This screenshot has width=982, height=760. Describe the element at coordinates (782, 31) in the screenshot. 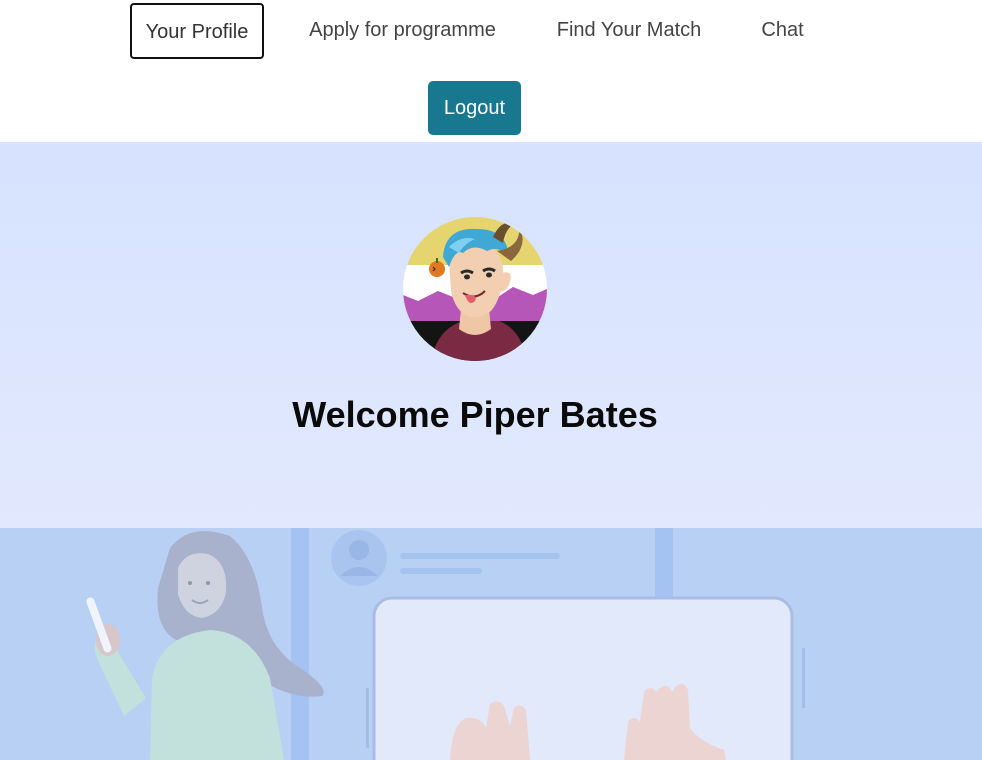

I see `nav-chat: Chat` at that location.